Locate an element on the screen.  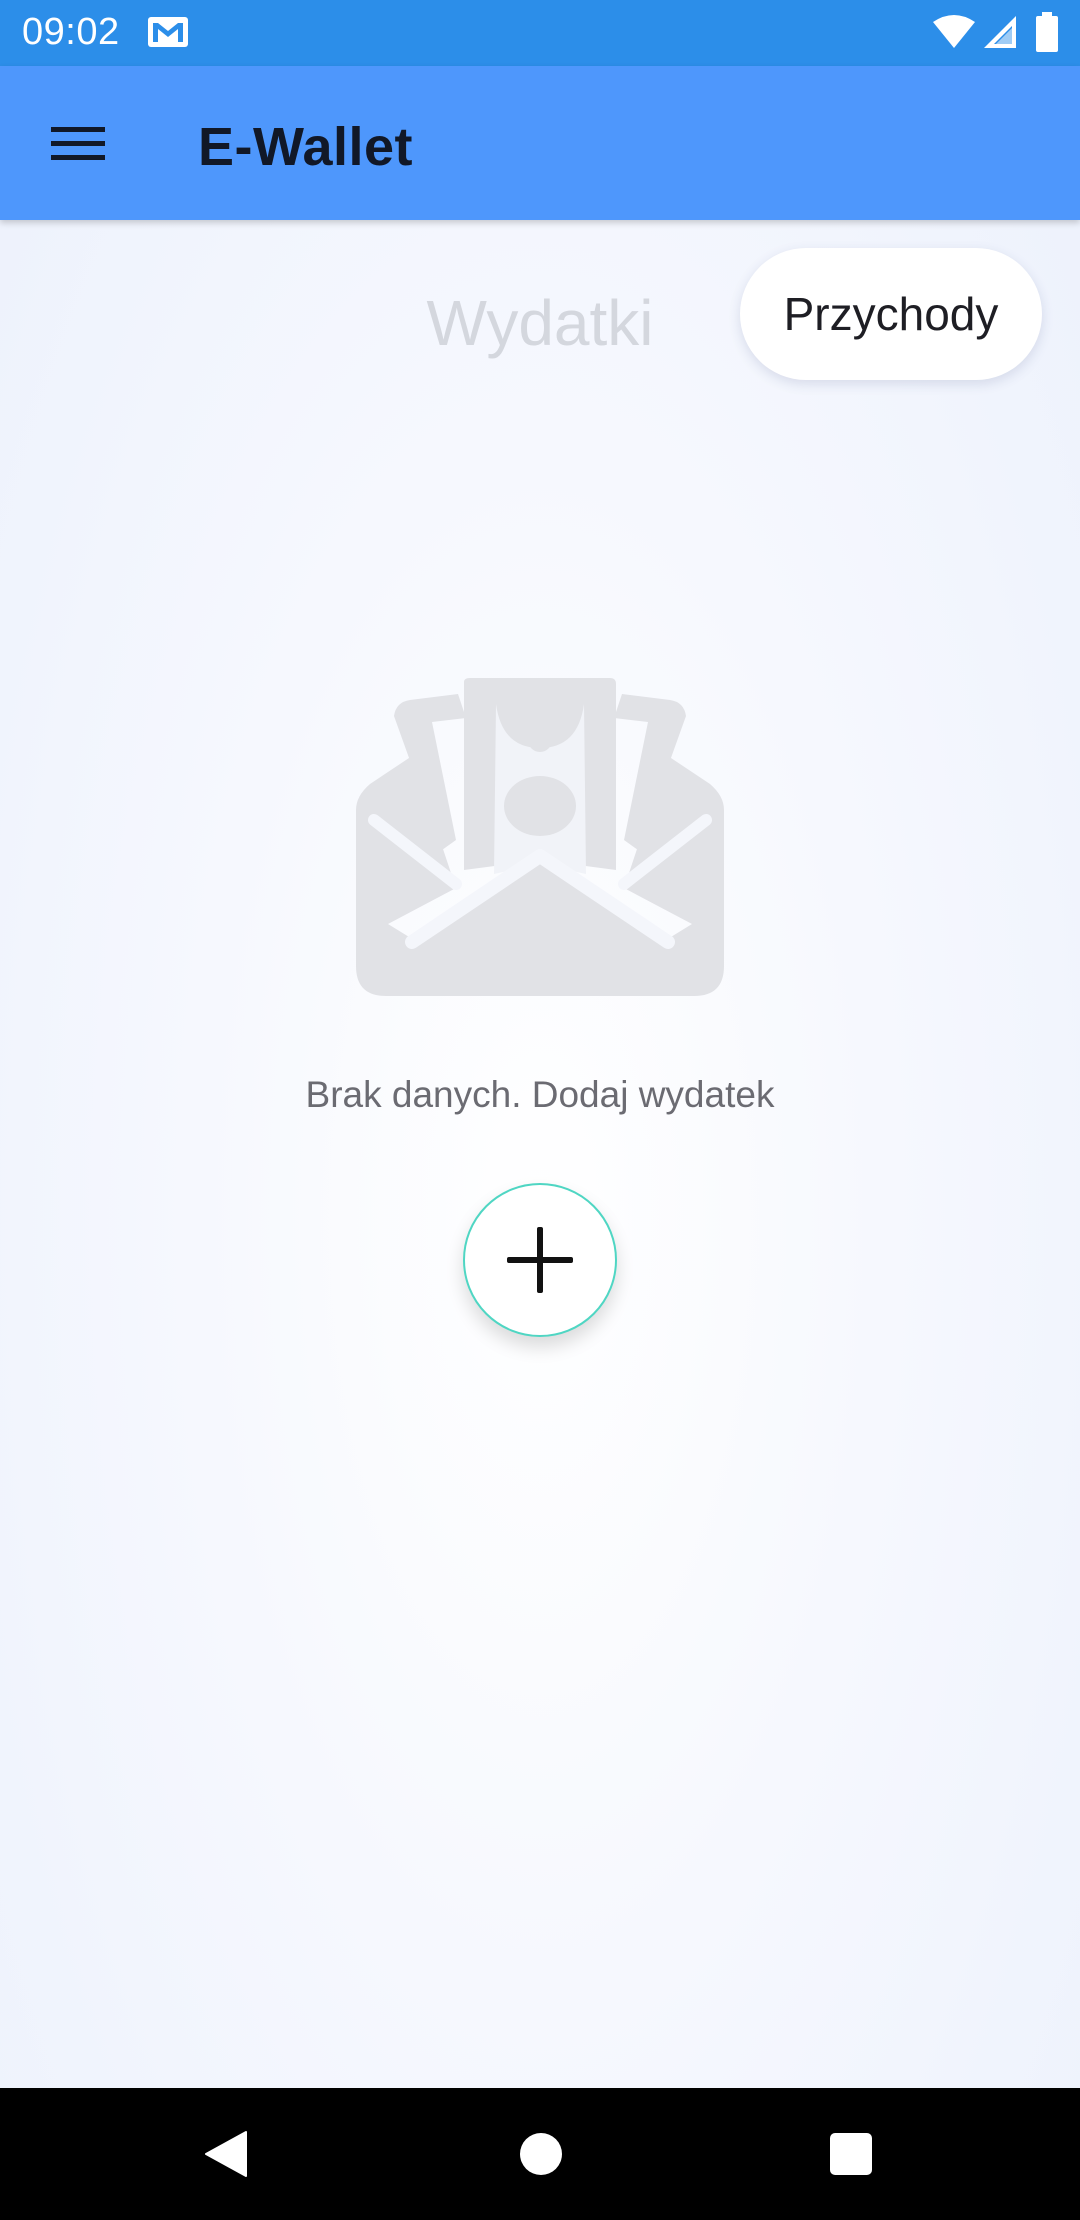
signal-icon is located at coordinates (1000, 32).